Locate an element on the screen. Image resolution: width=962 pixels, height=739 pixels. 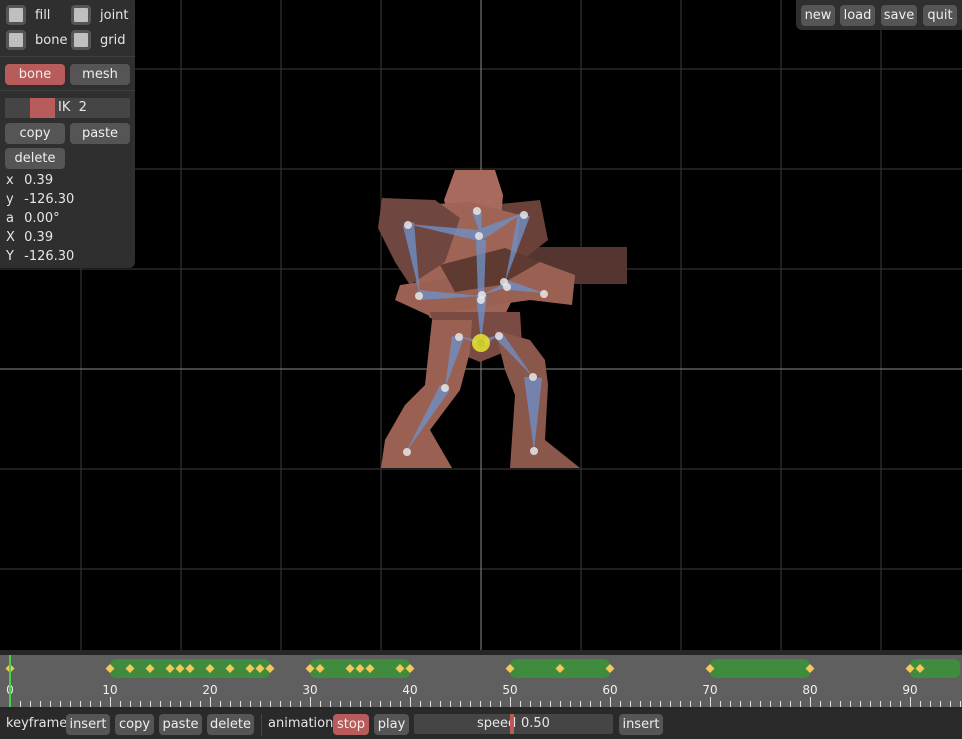
timeline-track: 0102030405060708090 is located at coordinates (481, 680).